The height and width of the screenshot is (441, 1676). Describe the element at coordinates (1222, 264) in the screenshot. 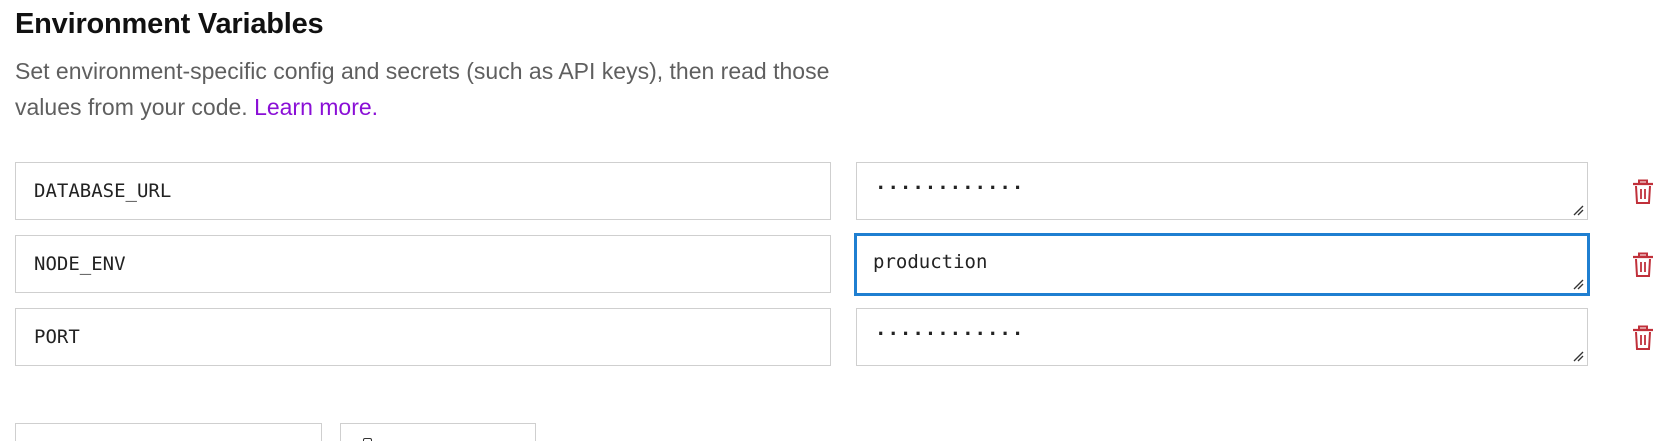

I see `env-value-input-focused: production` at that location.